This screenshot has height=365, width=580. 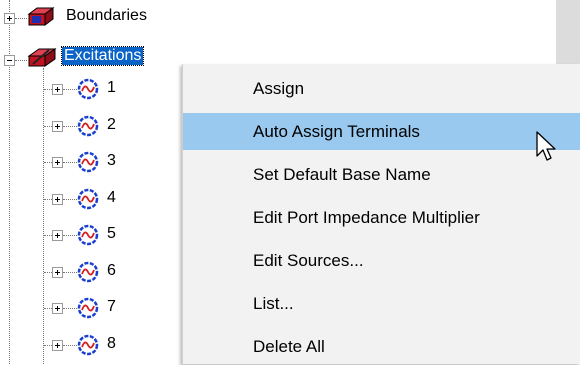 I want to click on tree-item-label: Boundaries, so click(x=106, y=15).